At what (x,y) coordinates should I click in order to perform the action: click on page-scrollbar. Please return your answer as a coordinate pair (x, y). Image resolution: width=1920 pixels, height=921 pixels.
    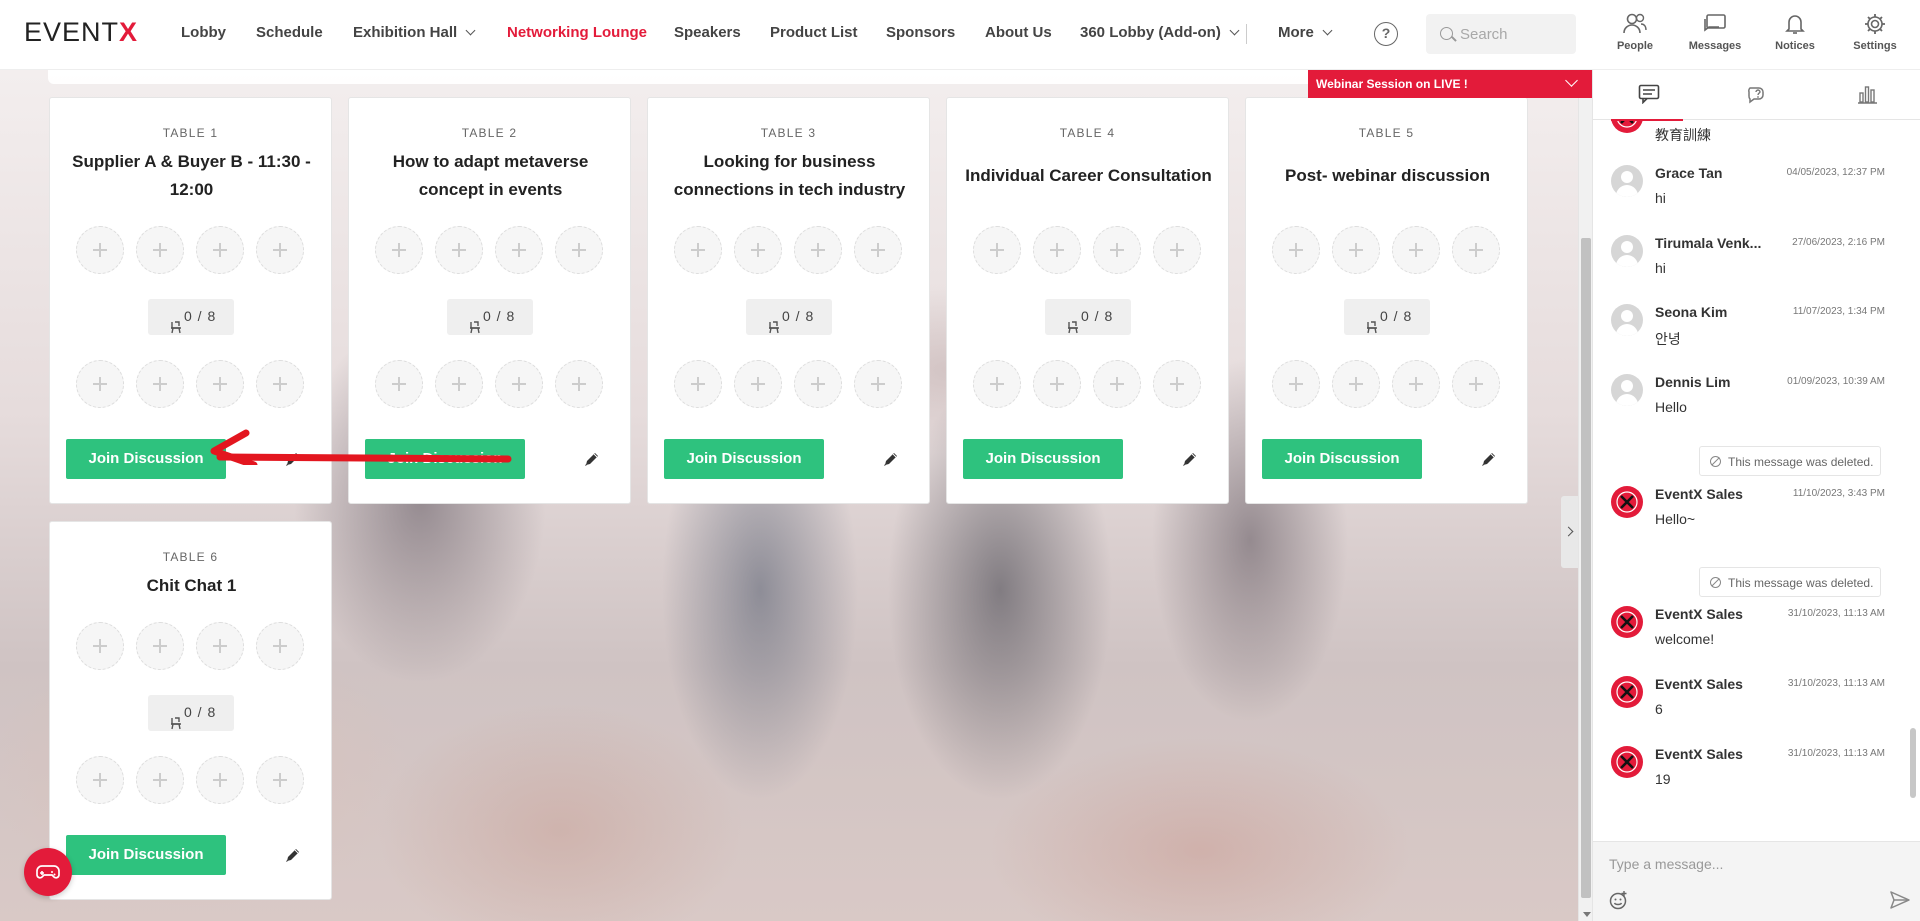
    Looking at the image, I should click on (1585, 495).